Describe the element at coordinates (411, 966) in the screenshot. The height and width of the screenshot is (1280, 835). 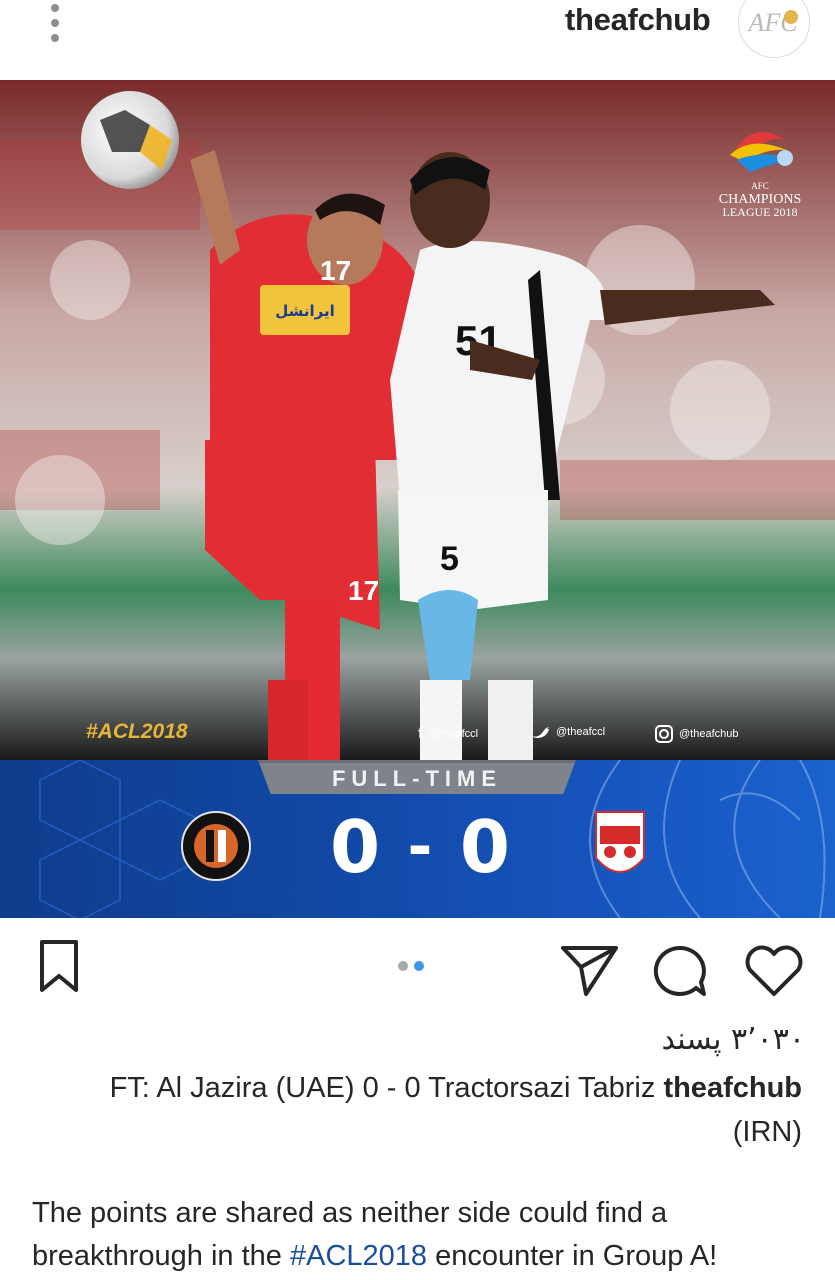
I see `carousel-indicator` at that location.